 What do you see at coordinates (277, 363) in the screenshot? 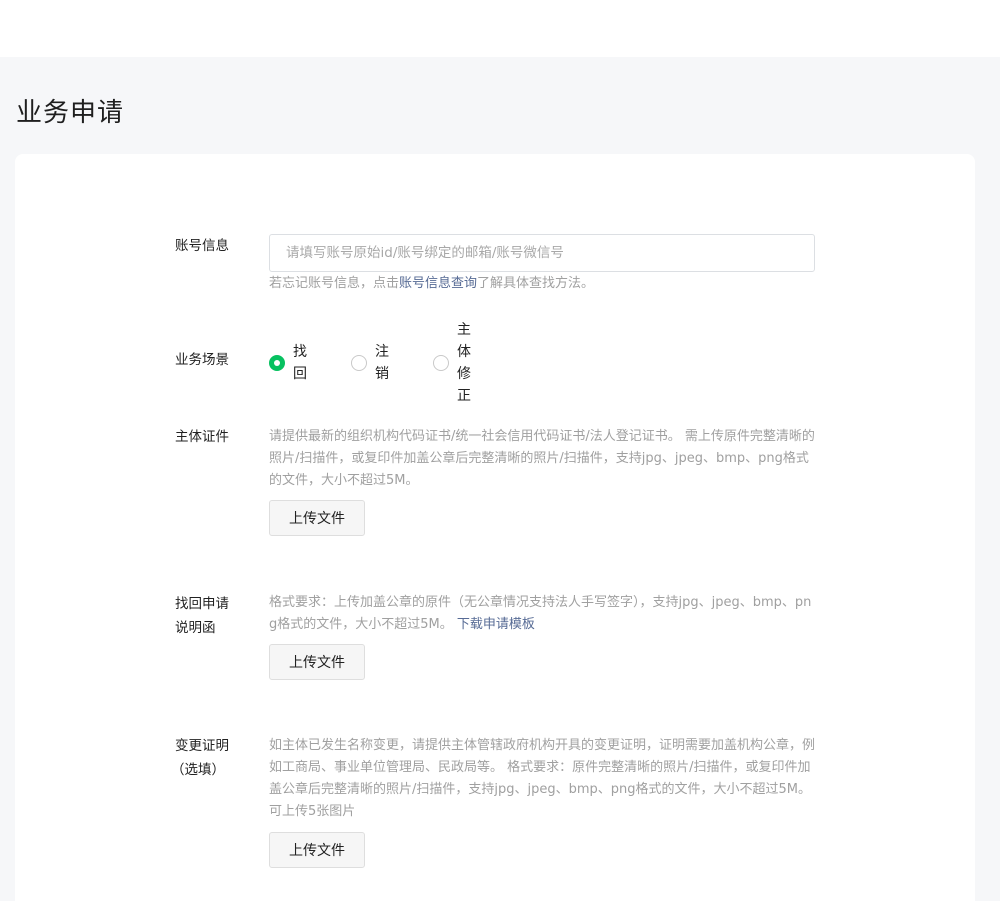
I see `radio-checked-icon` at bounding box center [277, 363].